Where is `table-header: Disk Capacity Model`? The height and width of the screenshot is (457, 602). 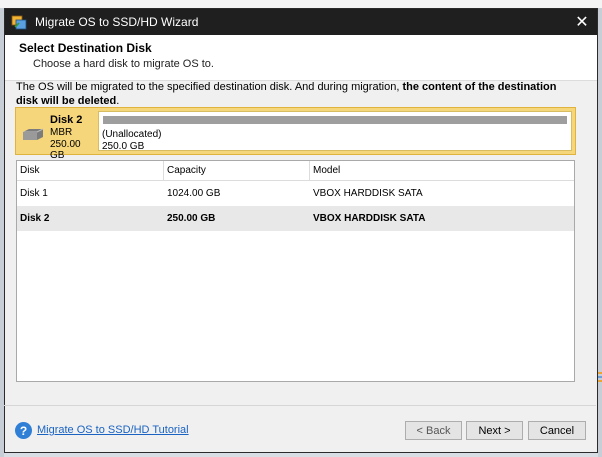 table-header: Disk Capacity Model is located at coordinates (295, 171).